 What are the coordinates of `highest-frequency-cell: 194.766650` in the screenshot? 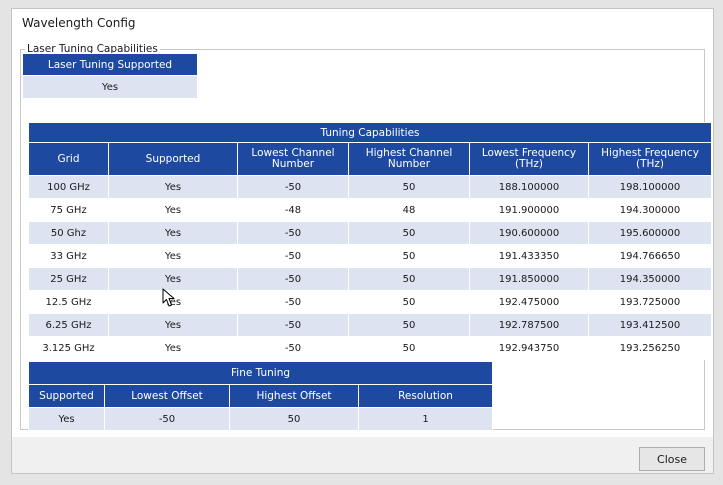 It's located at (650, 256).